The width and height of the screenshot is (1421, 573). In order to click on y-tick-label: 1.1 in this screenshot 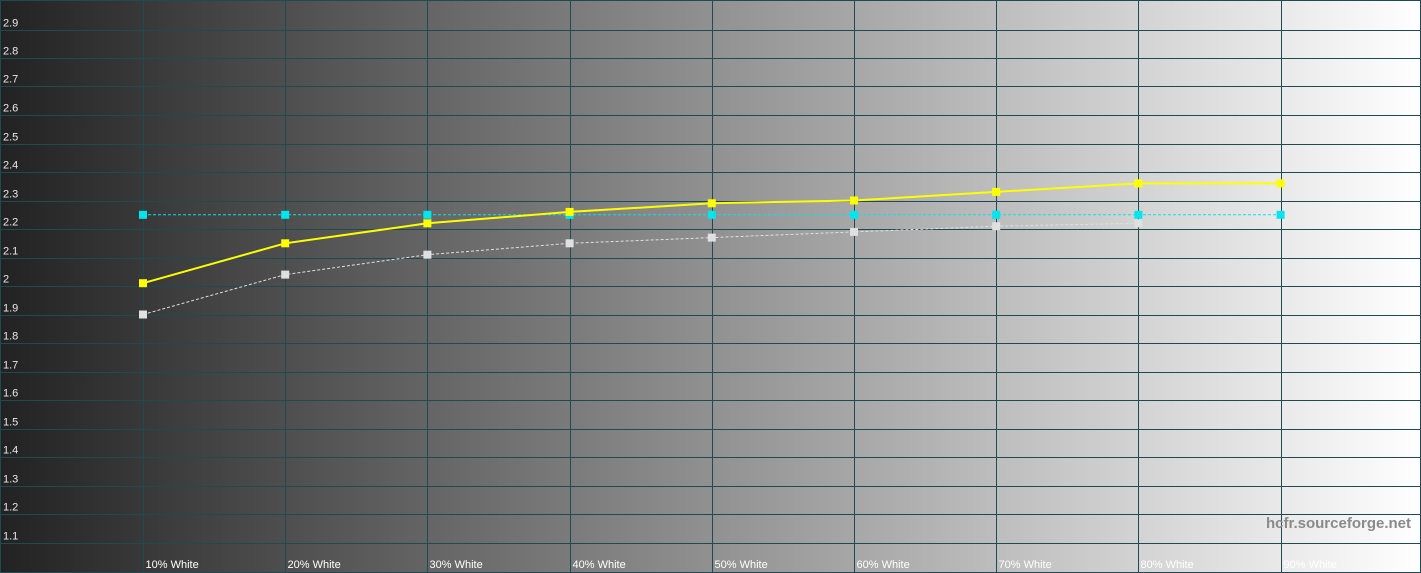, I will do `click(10, 537)`.